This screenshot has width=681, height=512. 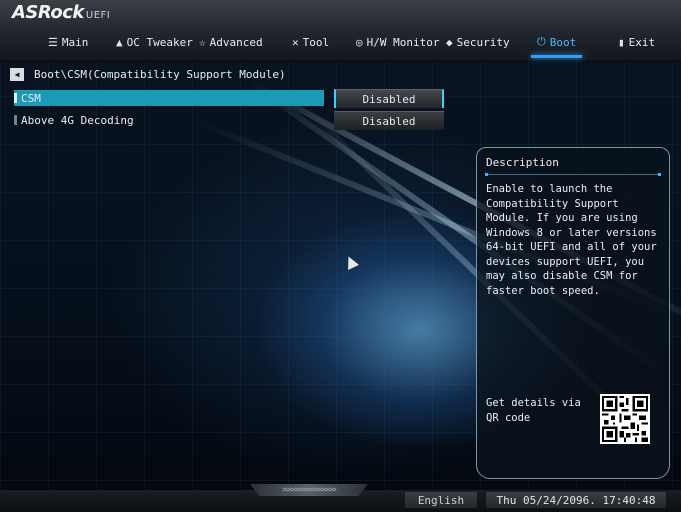 What do you see at coordinates (31, 98) in the screenshot?
I see `setting-label: CSM` at bounding box center [31, 98].